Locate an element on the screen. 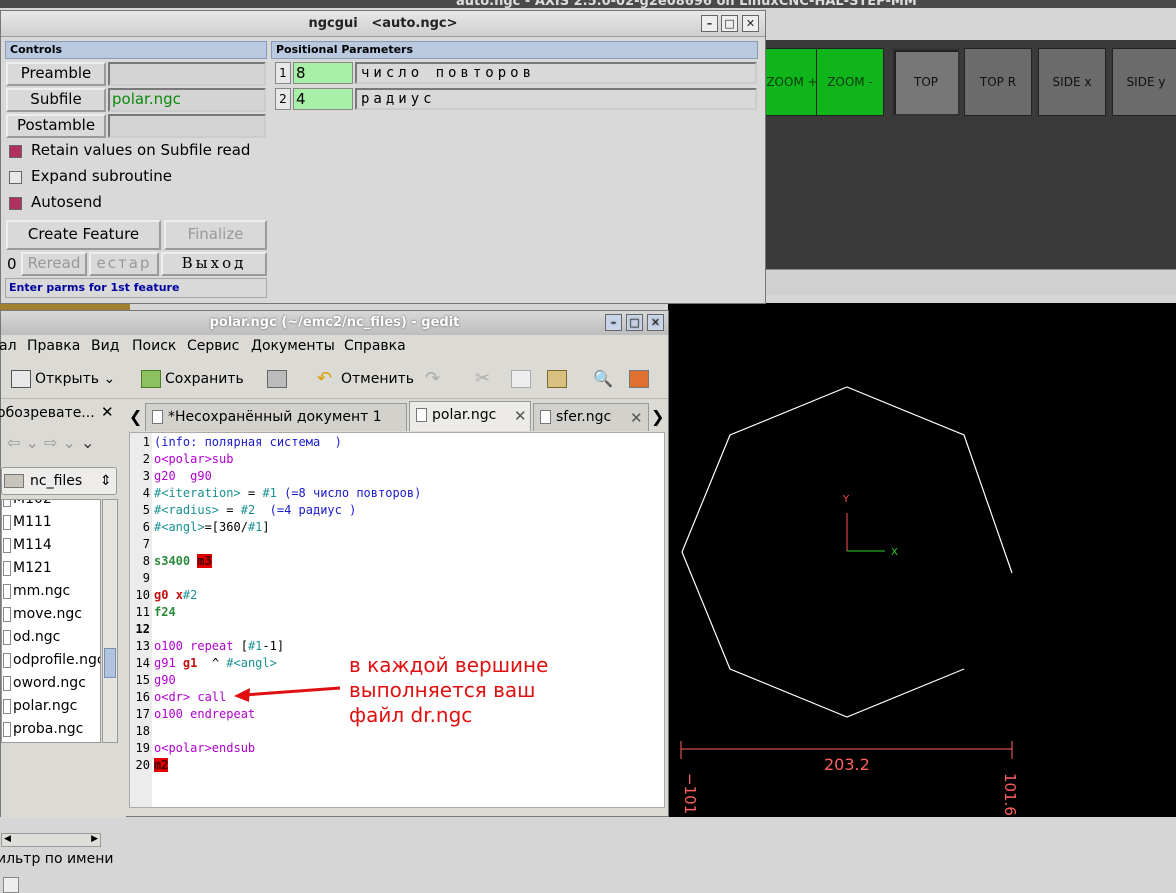  redo-icon: ↷ is located at coordinates (432, 379).